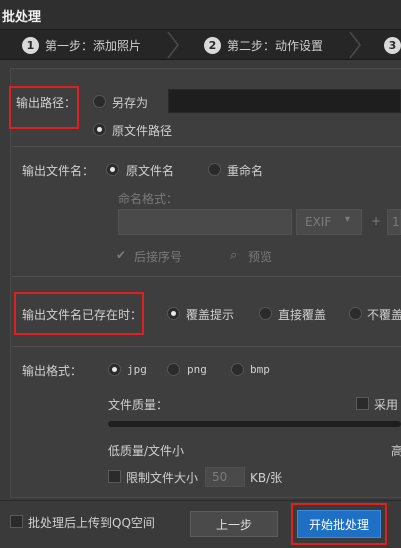 This screenshot has height=548, width=401. Describe the element at coordinates (99, 101) in the screenshot. I see `save-as-radio` at that location.